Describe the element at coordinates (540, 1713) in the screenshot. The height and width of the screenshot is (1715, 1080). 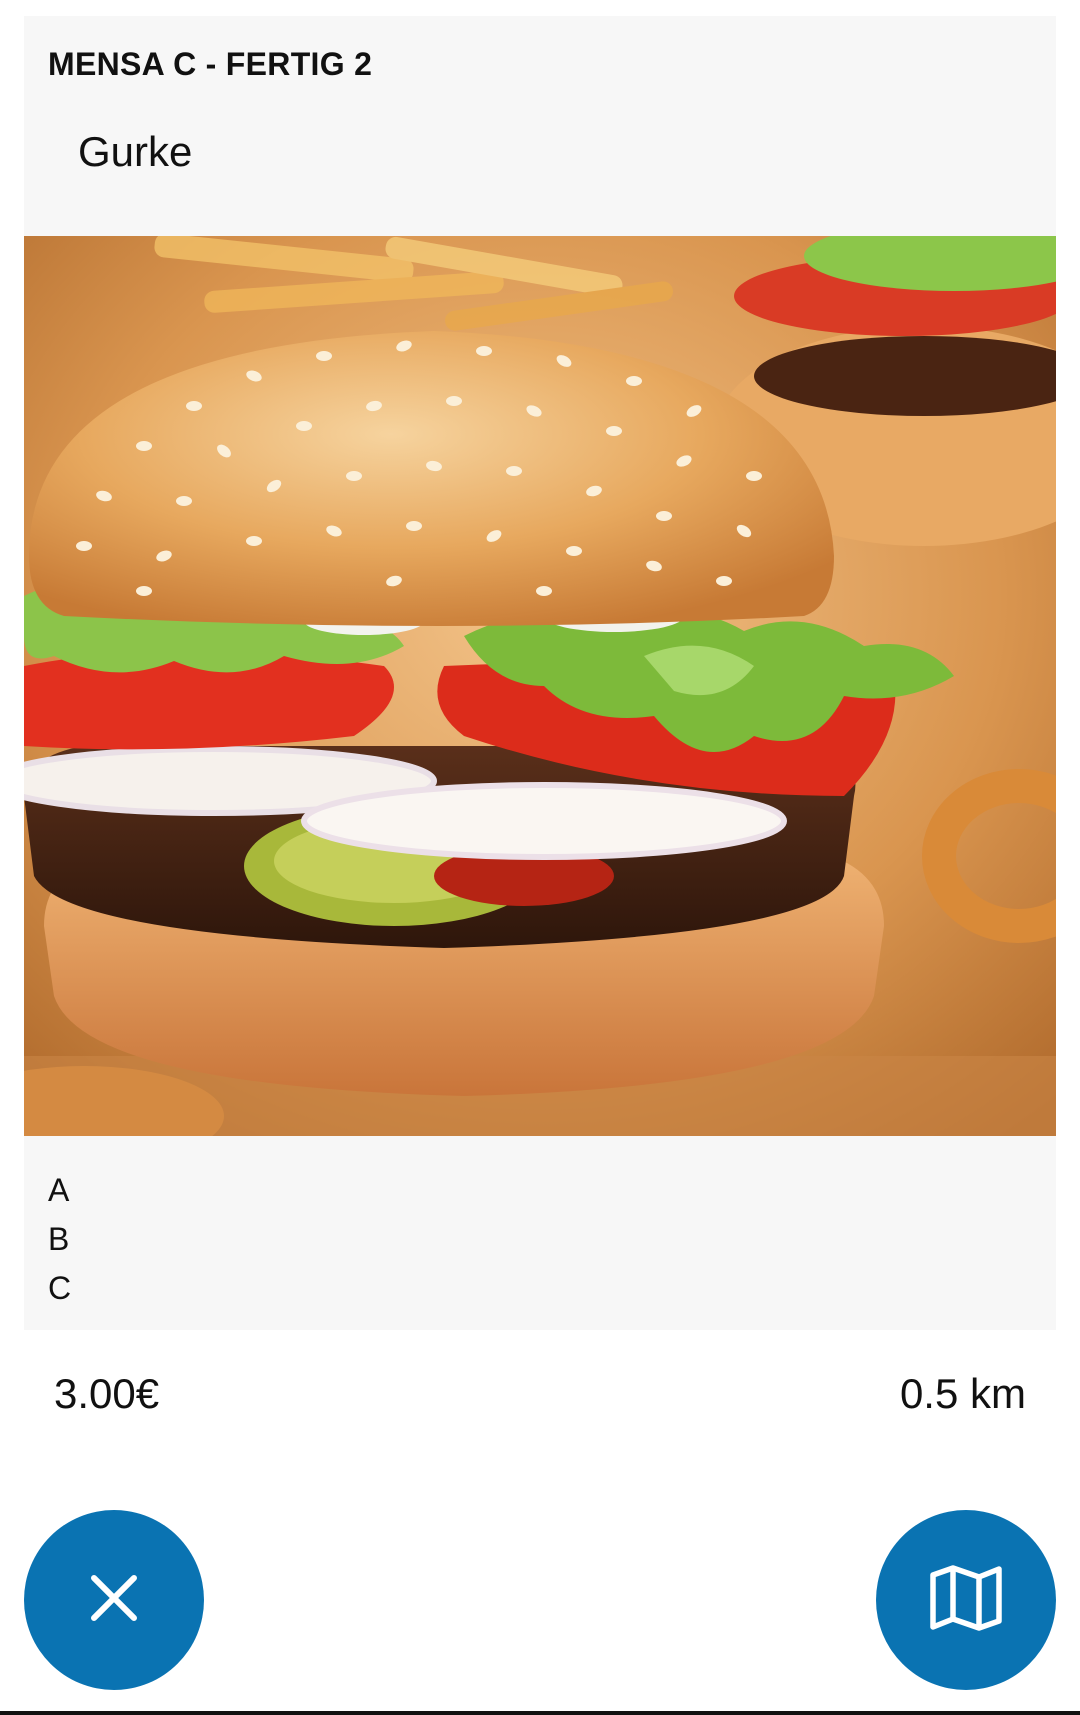
I see `bottom-divider` at that location.